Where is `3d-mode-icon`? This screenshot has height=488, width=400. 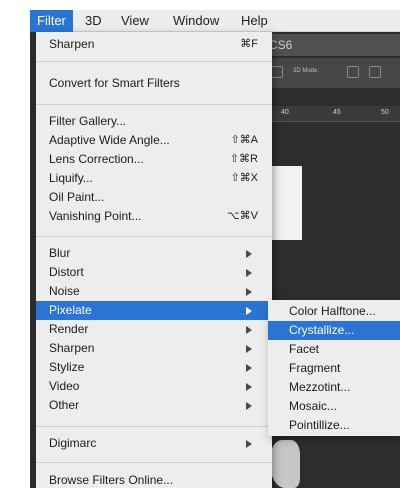 3d-mode-icon is located at coordinates (277, 72).